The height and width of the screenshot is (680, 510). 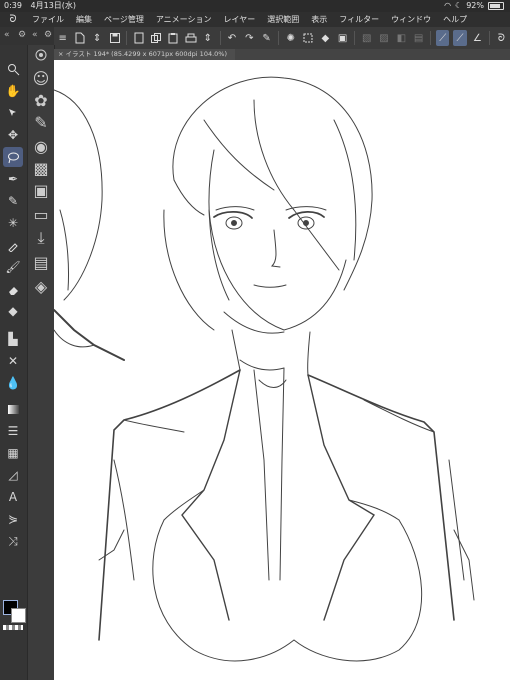 What do you see at coordinates (13, 311) in the screenshot?
I see `fill-icon: ◆` at bounding box center [13, 311].